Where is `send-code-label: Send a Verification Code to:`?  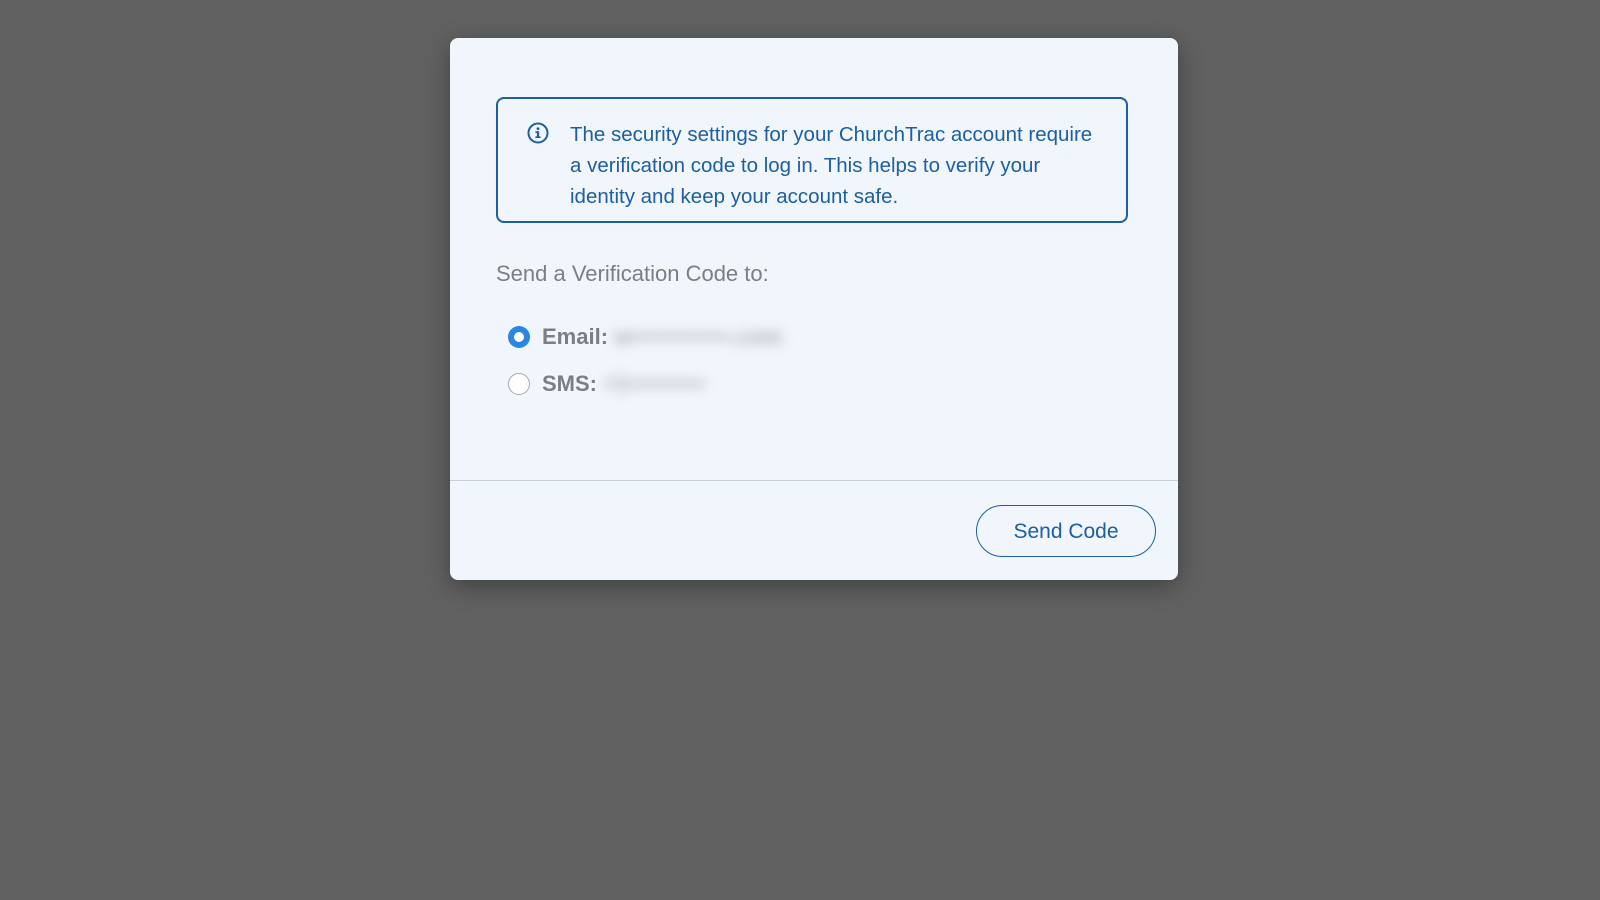 send-code-label: Send a Verification Code to: is located at coordinates (632, 273).